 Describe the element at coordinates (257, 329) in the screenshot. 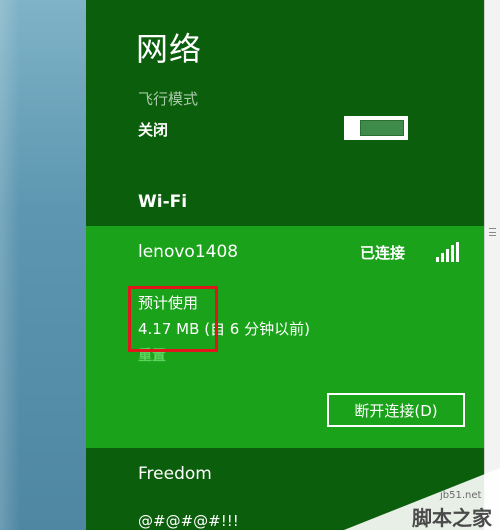

I see `usage-since: (自 6 分钟以前)` at that location.